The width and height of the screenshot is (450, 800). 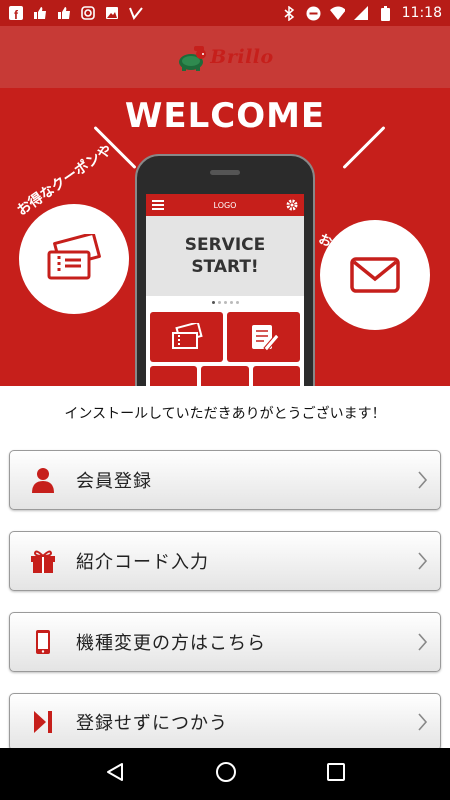 What do you see at coordinates (111, 13) in the screenshot?
I see `image-icon` at bounding box center [111, 13].